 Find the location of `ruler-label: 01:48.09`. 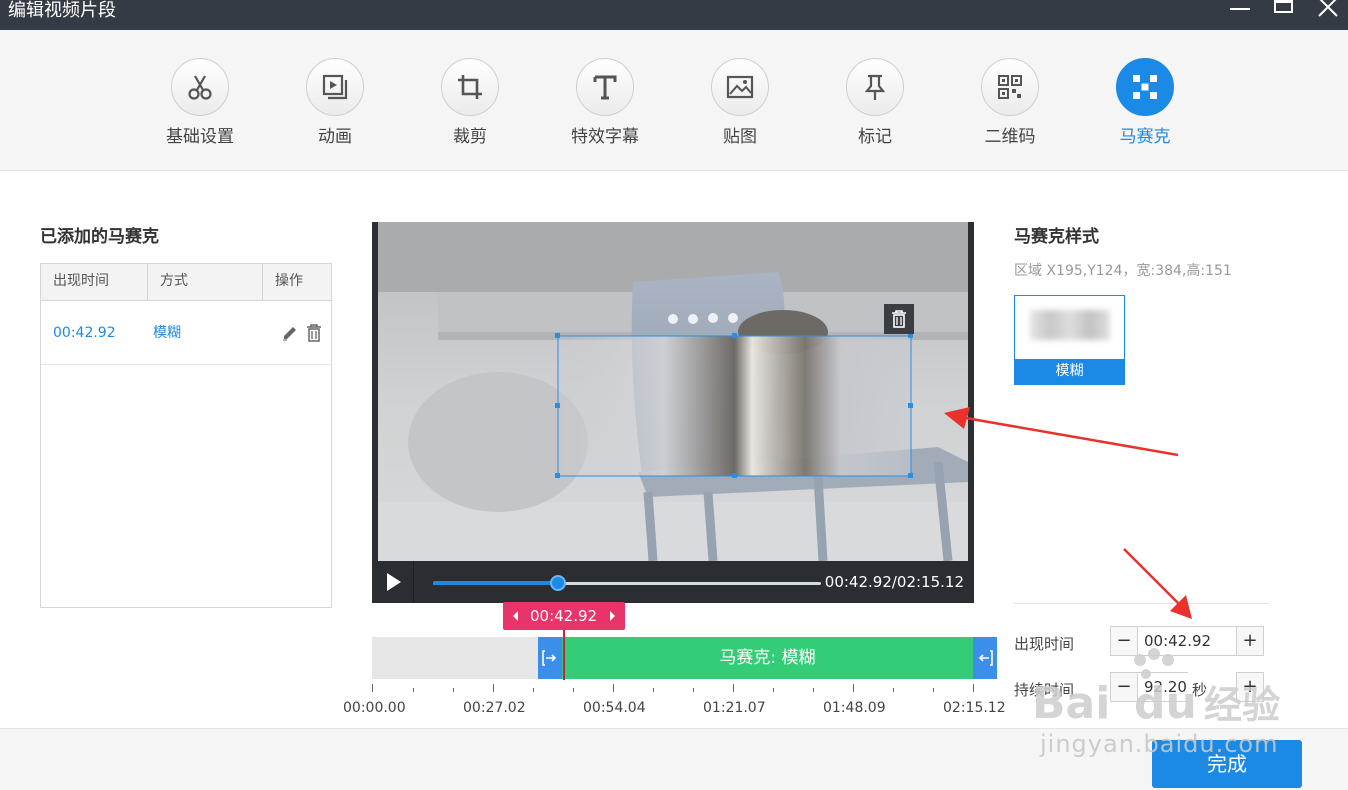

ruler-label: 01:48.09 is located at coordinates (854, 708).